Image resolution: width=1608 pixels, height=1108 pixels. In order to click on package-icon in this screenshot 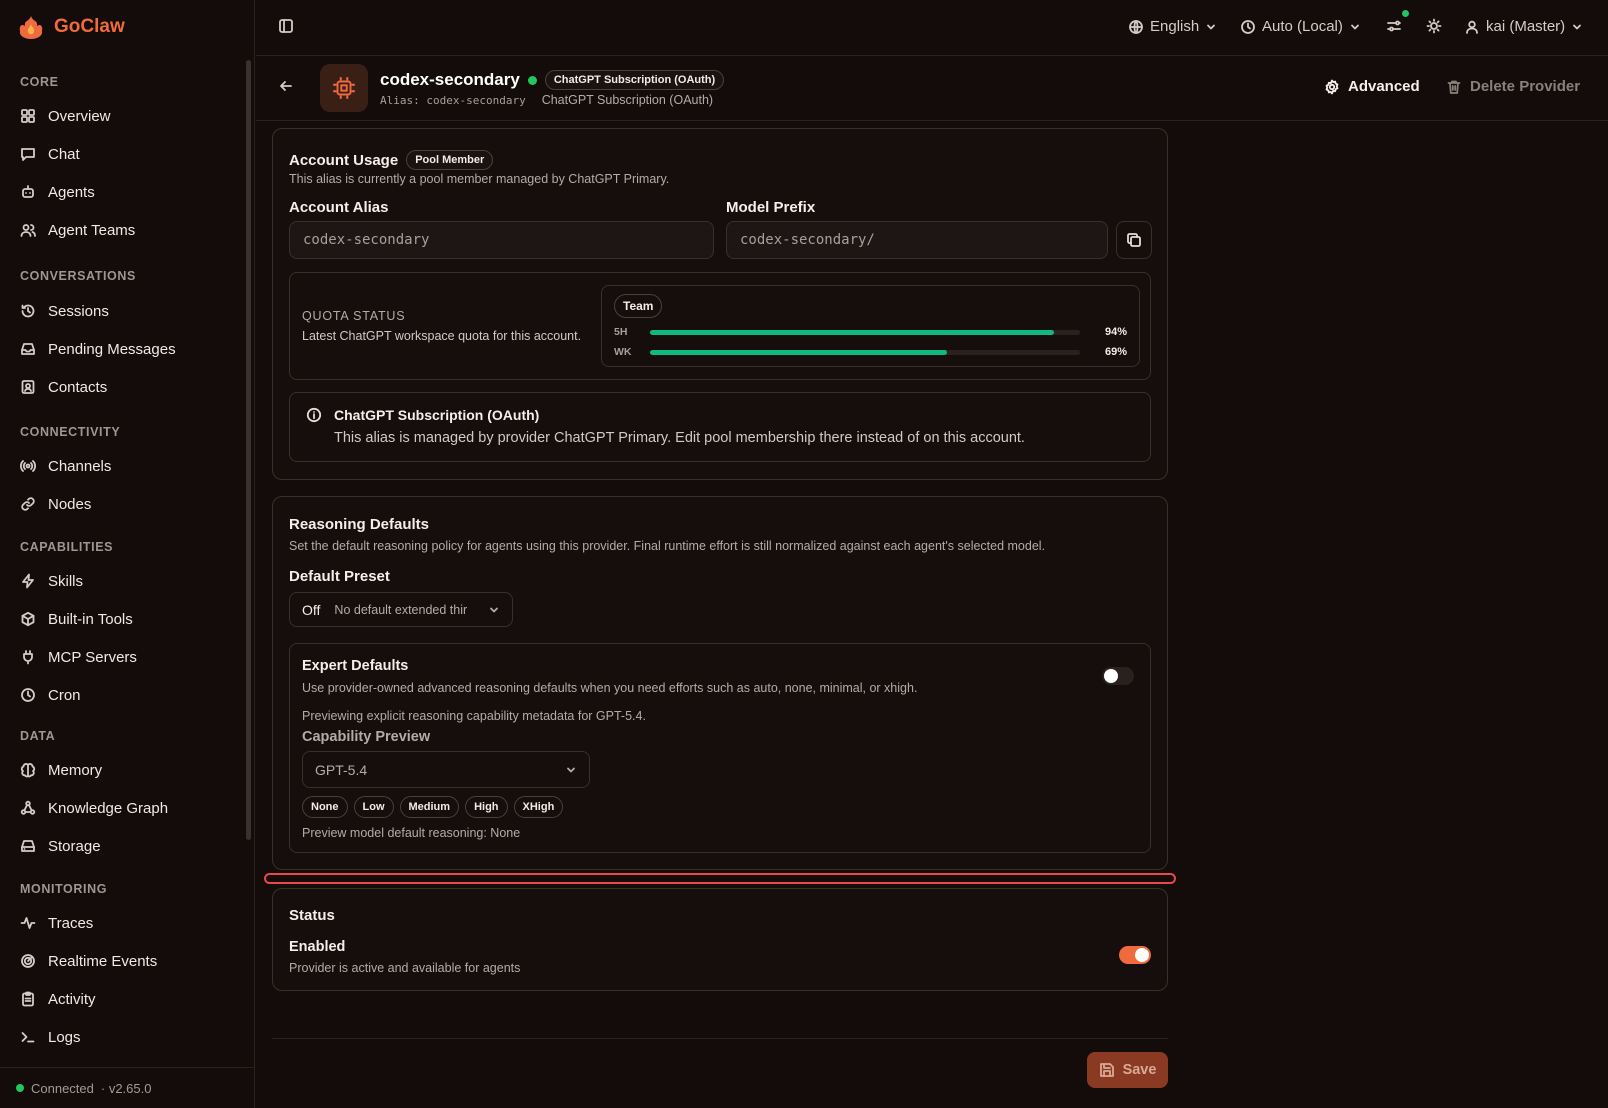, I will do `click(28, 619)`.